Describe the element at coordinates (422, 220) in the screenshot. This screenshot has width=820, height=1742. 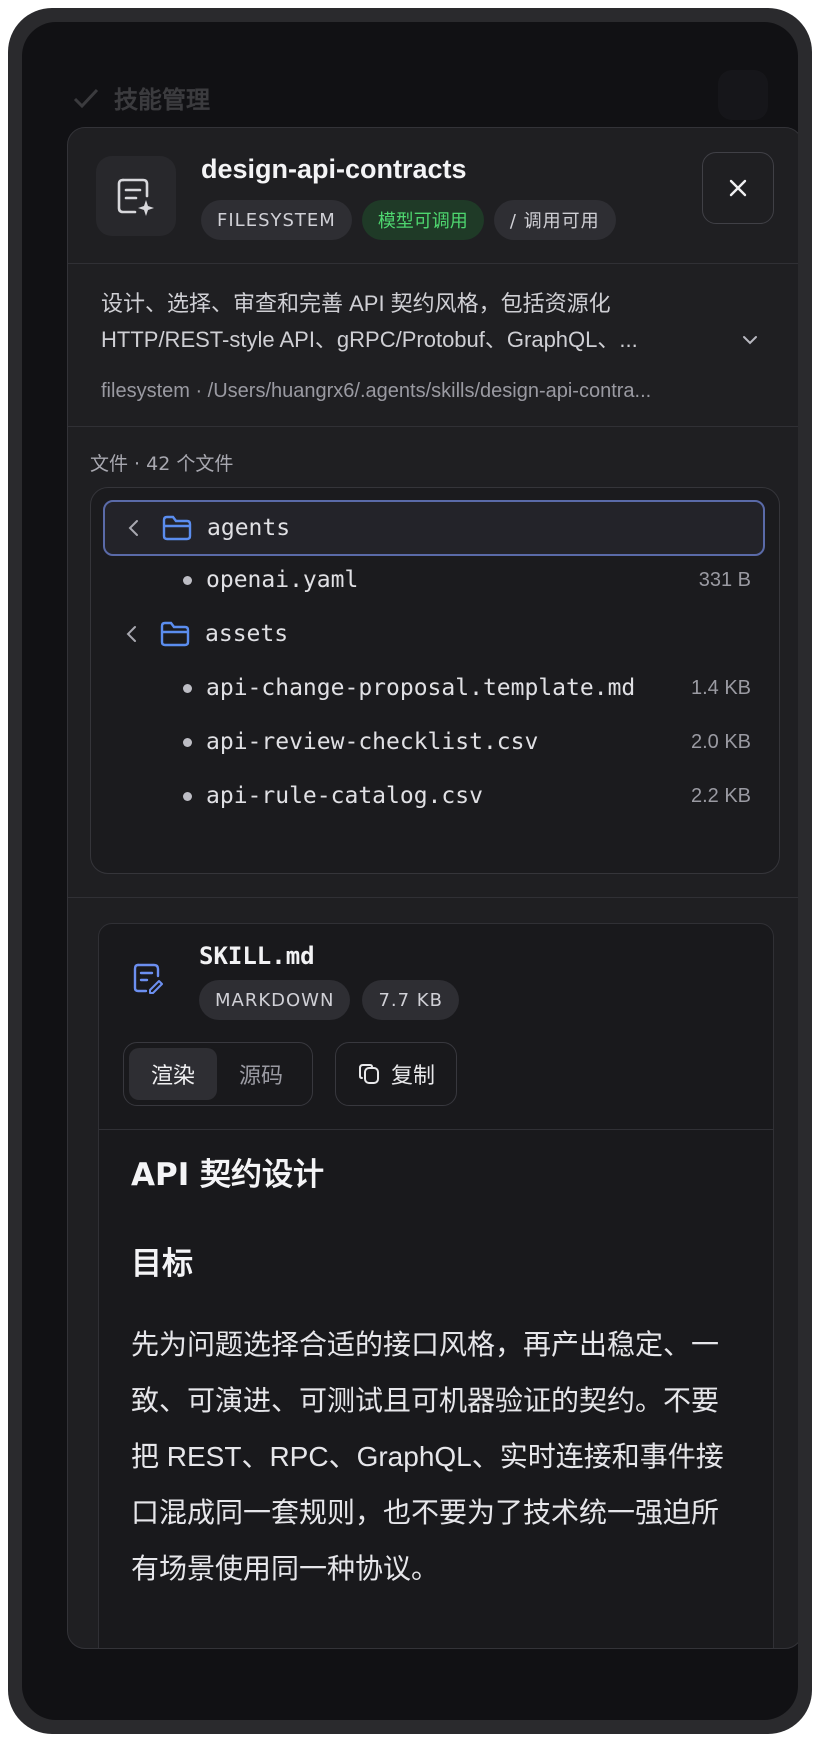
I see `tag-model-callable: 模型可调用` at that location.